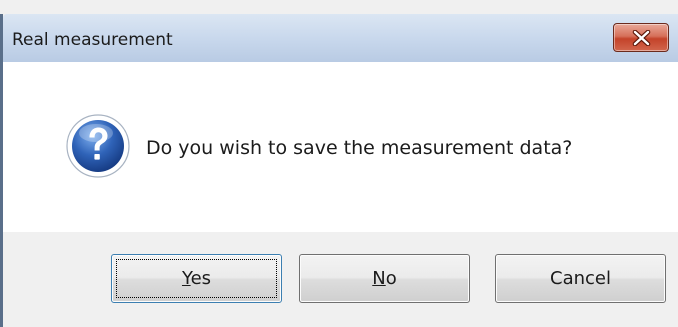 The height and width of the screenshot is (327, 678). What do you see at coordinates (98, 146) in the screenshot?
I see `question-icon` at bounding box center [98, 146].